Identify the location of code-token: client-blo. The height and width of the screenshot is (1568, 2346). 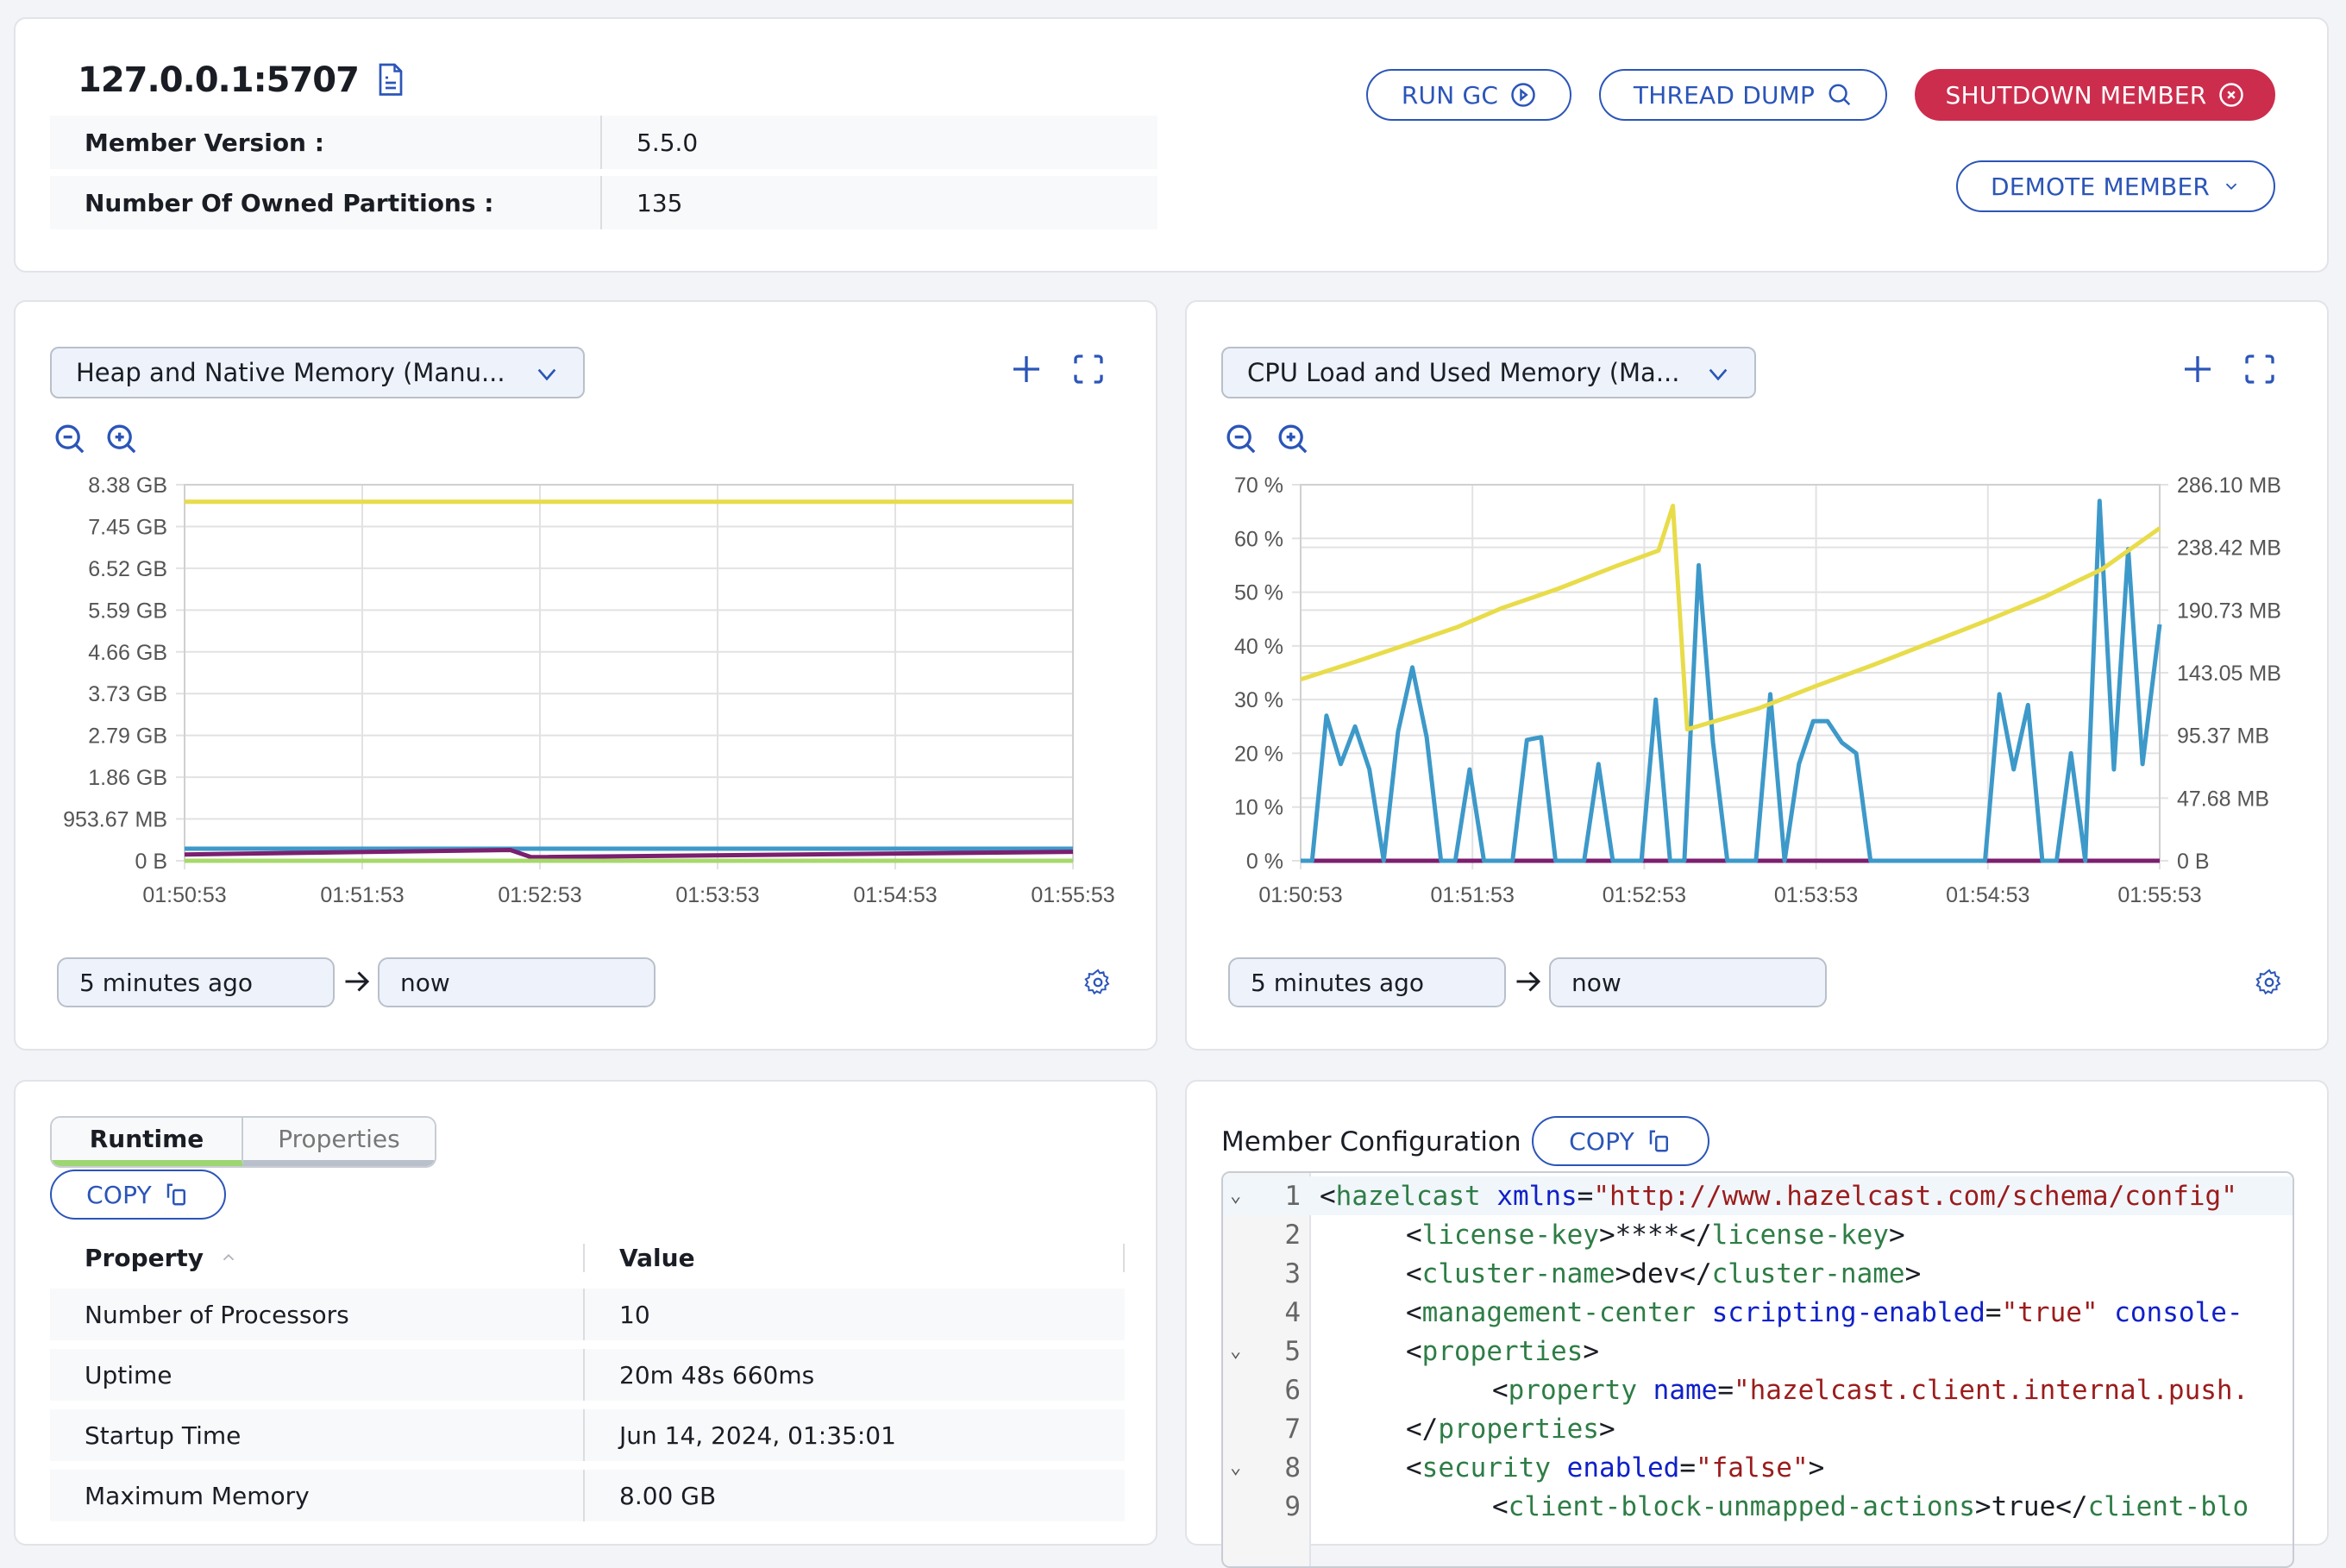
(2168, 1506).